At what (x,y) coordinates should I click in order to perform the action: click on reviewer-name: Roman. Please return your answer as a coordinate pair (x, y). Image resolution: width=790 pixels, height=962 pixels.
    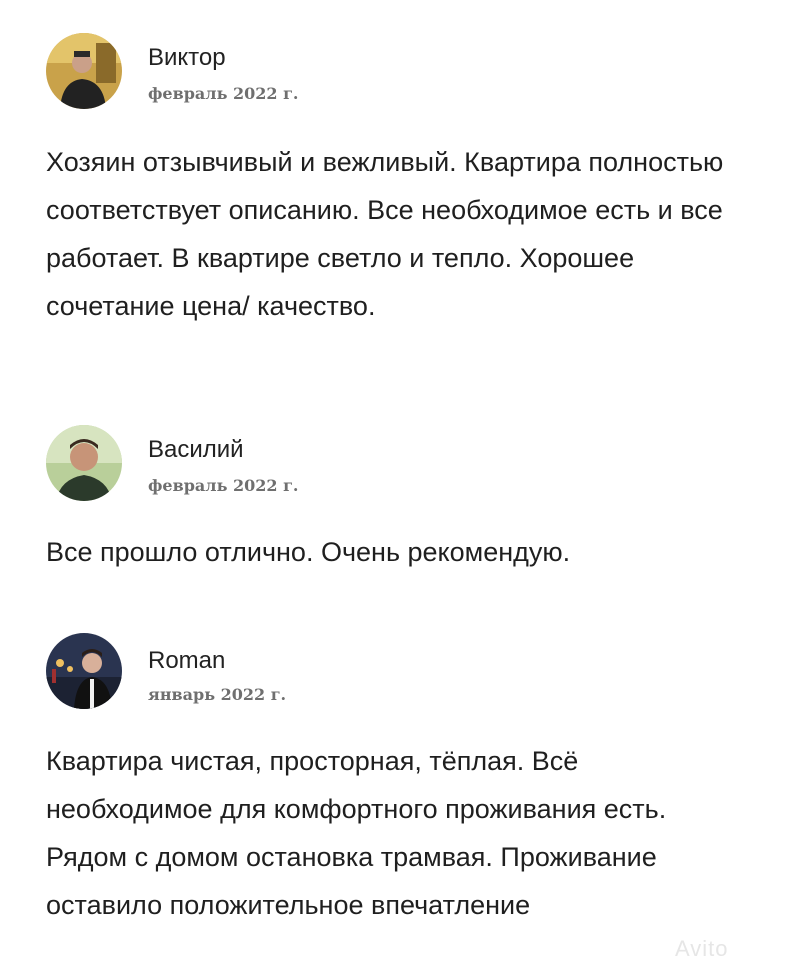
    Looking at the image, I should click on (186, 661).